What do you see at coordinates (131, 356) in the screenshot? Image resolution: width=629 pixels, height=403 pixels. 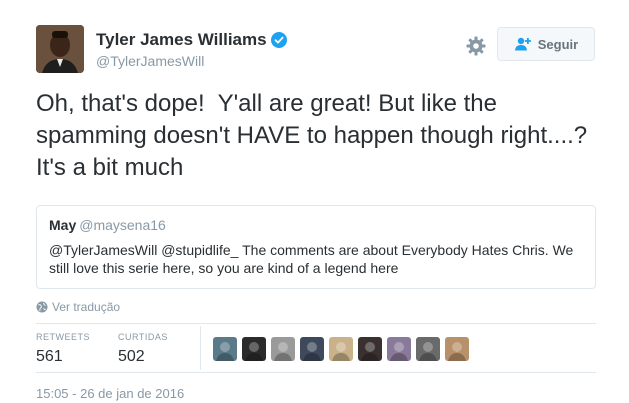 I see `likes-count: 502` at bounding box center [131, 356].